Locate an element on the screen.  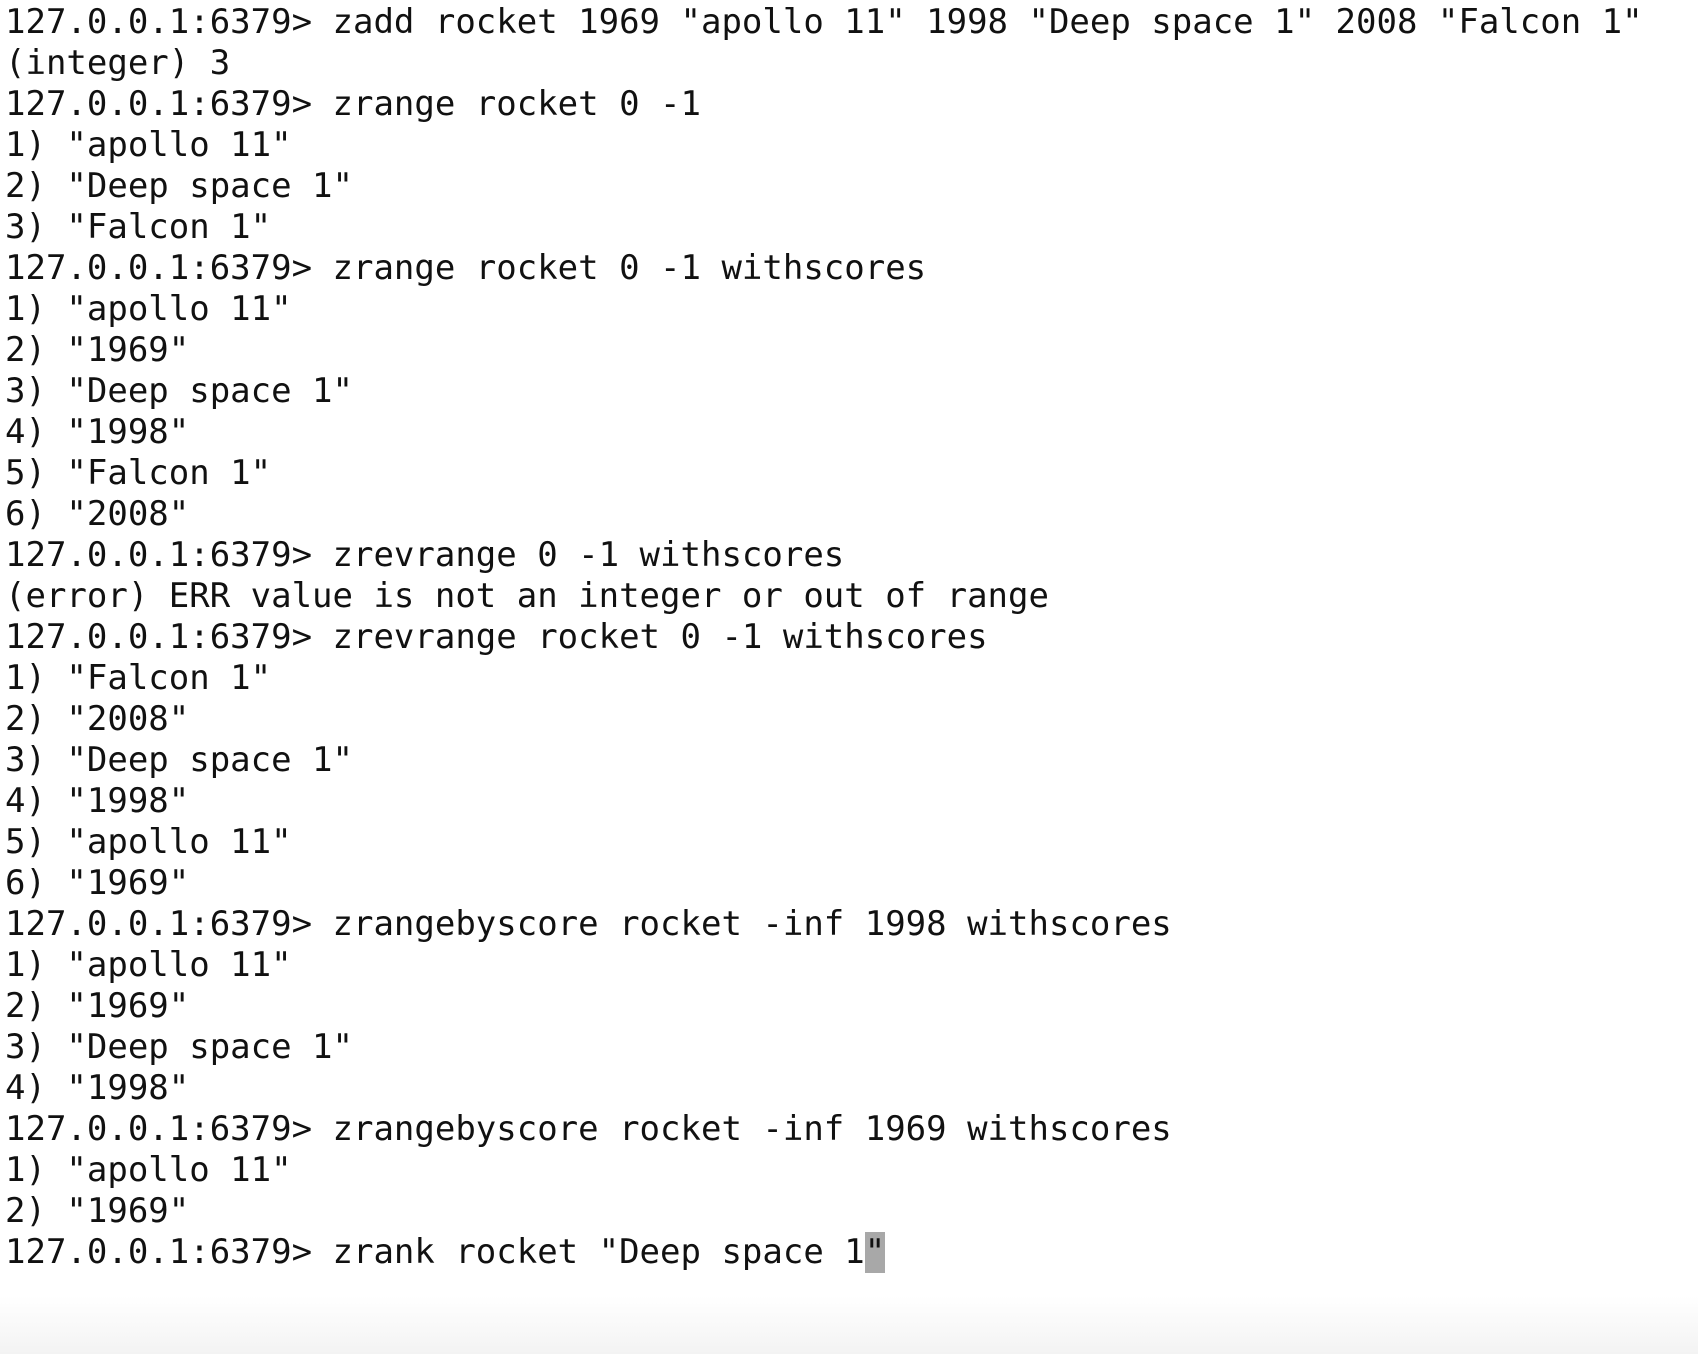
command-input: zrank rocket "Deep space 1 is located at coordinates (599, 1252).